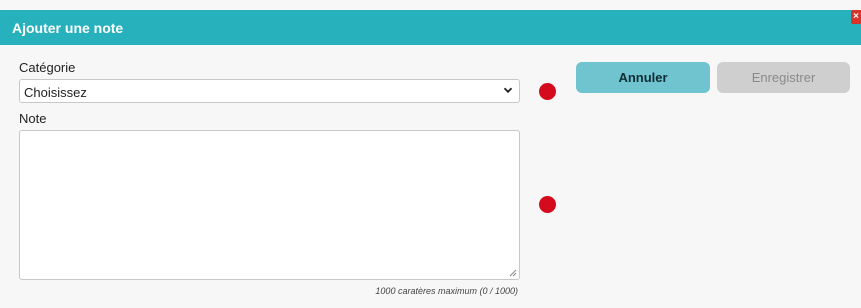 The height and width of the screenshot is (308, 861). What do you see at coordinates (643, 77) in the screenshot?
I see `cancel-button: Annuler` at bounding box center [643, 77].